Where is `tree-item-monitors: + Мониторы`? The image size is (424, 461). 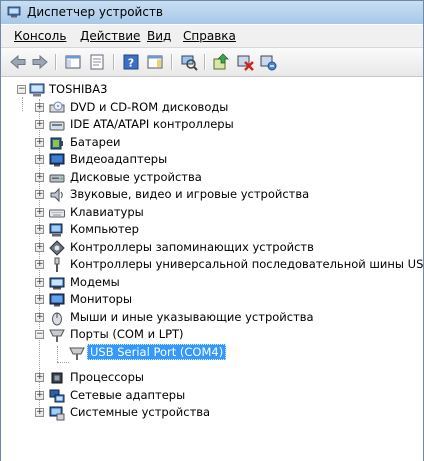 tree-item-monitors: + Мониторы is located at coordinates (211, 300).